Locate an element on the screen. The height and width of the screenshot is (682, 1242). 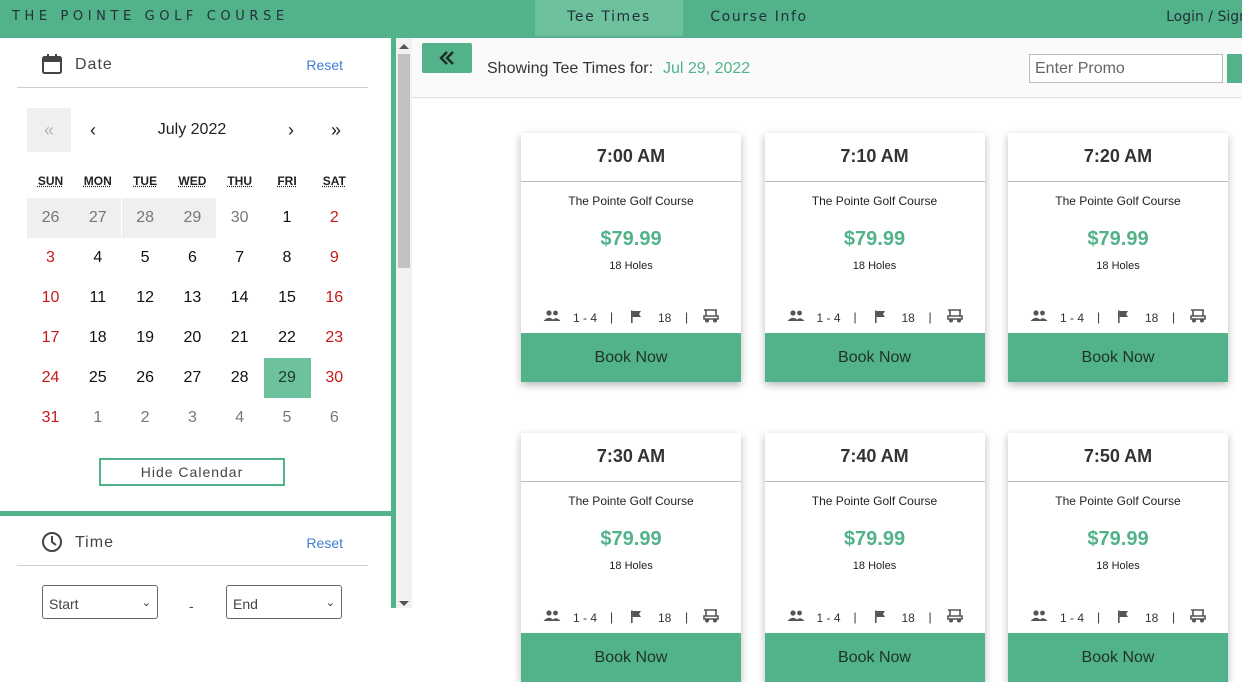
calendar-day: 14 is located at coordinates (239, 298).